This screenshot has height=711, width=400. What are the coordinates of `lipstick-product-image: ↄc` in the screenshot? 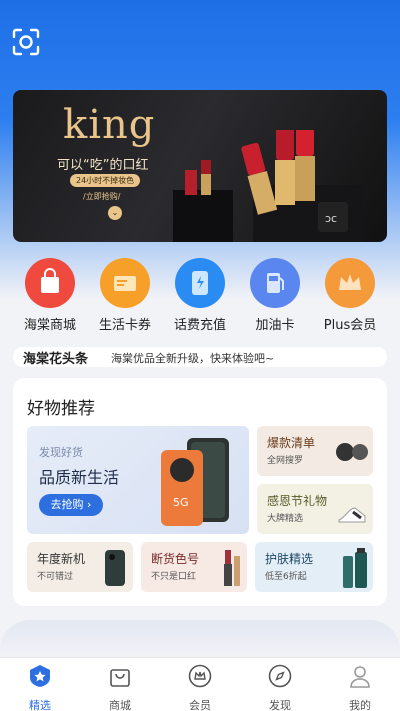 It's located at (268, 186).